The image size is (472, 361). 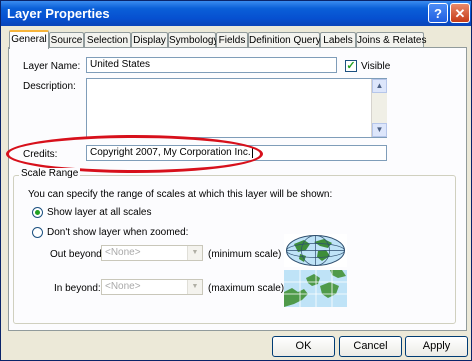 What do you see at coordinates (376, 66) in the screenshot?
I see `visible-label: Visible` at bounding box center [376, 66].